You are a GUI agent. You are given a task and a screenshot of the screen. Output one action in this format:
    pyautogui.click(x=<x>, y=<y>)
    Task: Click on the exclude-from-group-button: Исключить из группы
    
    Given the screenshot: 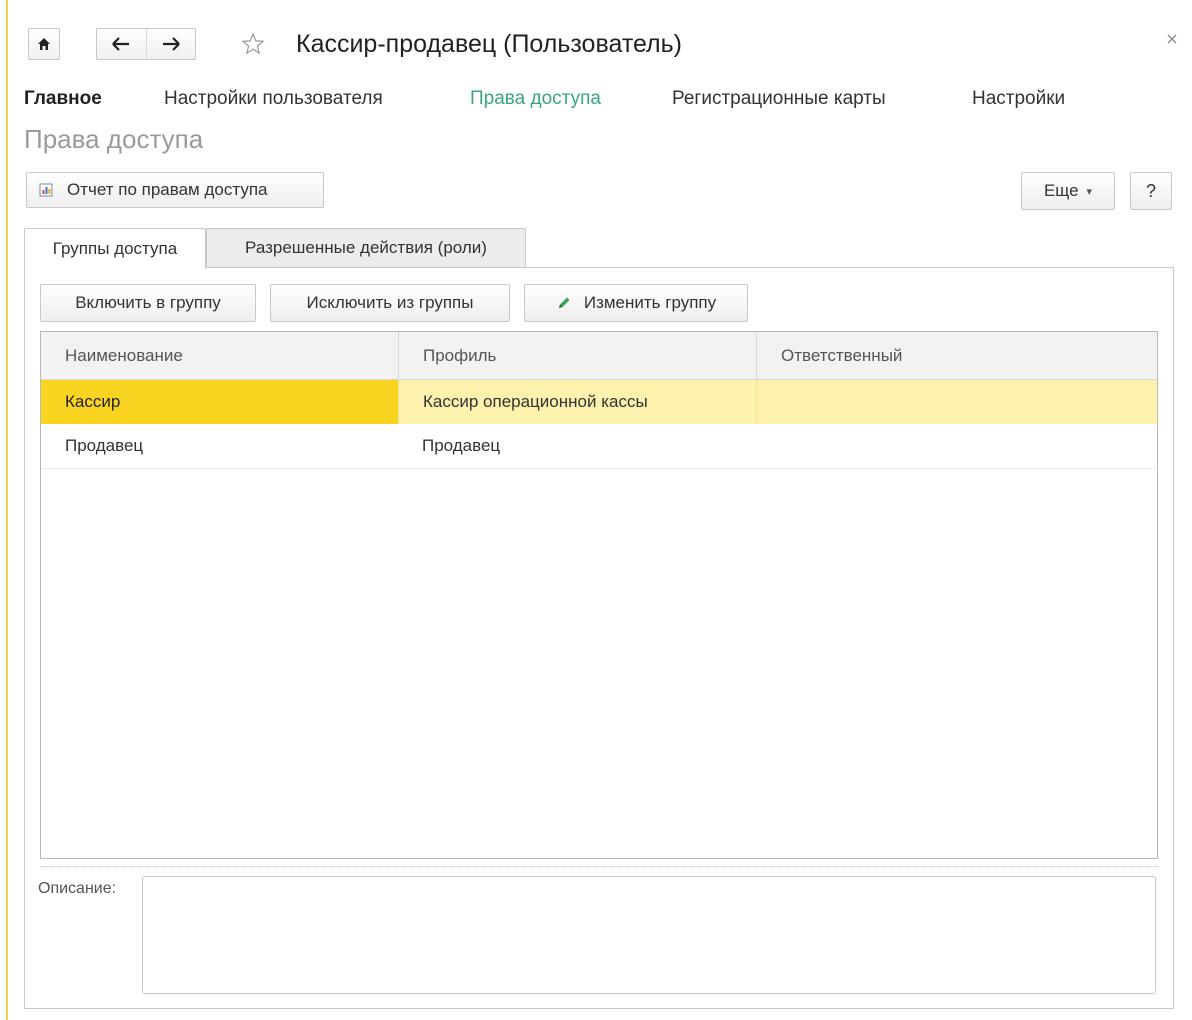 What is the action you would take?
    pyautogui.click(x=390, y=303)
    